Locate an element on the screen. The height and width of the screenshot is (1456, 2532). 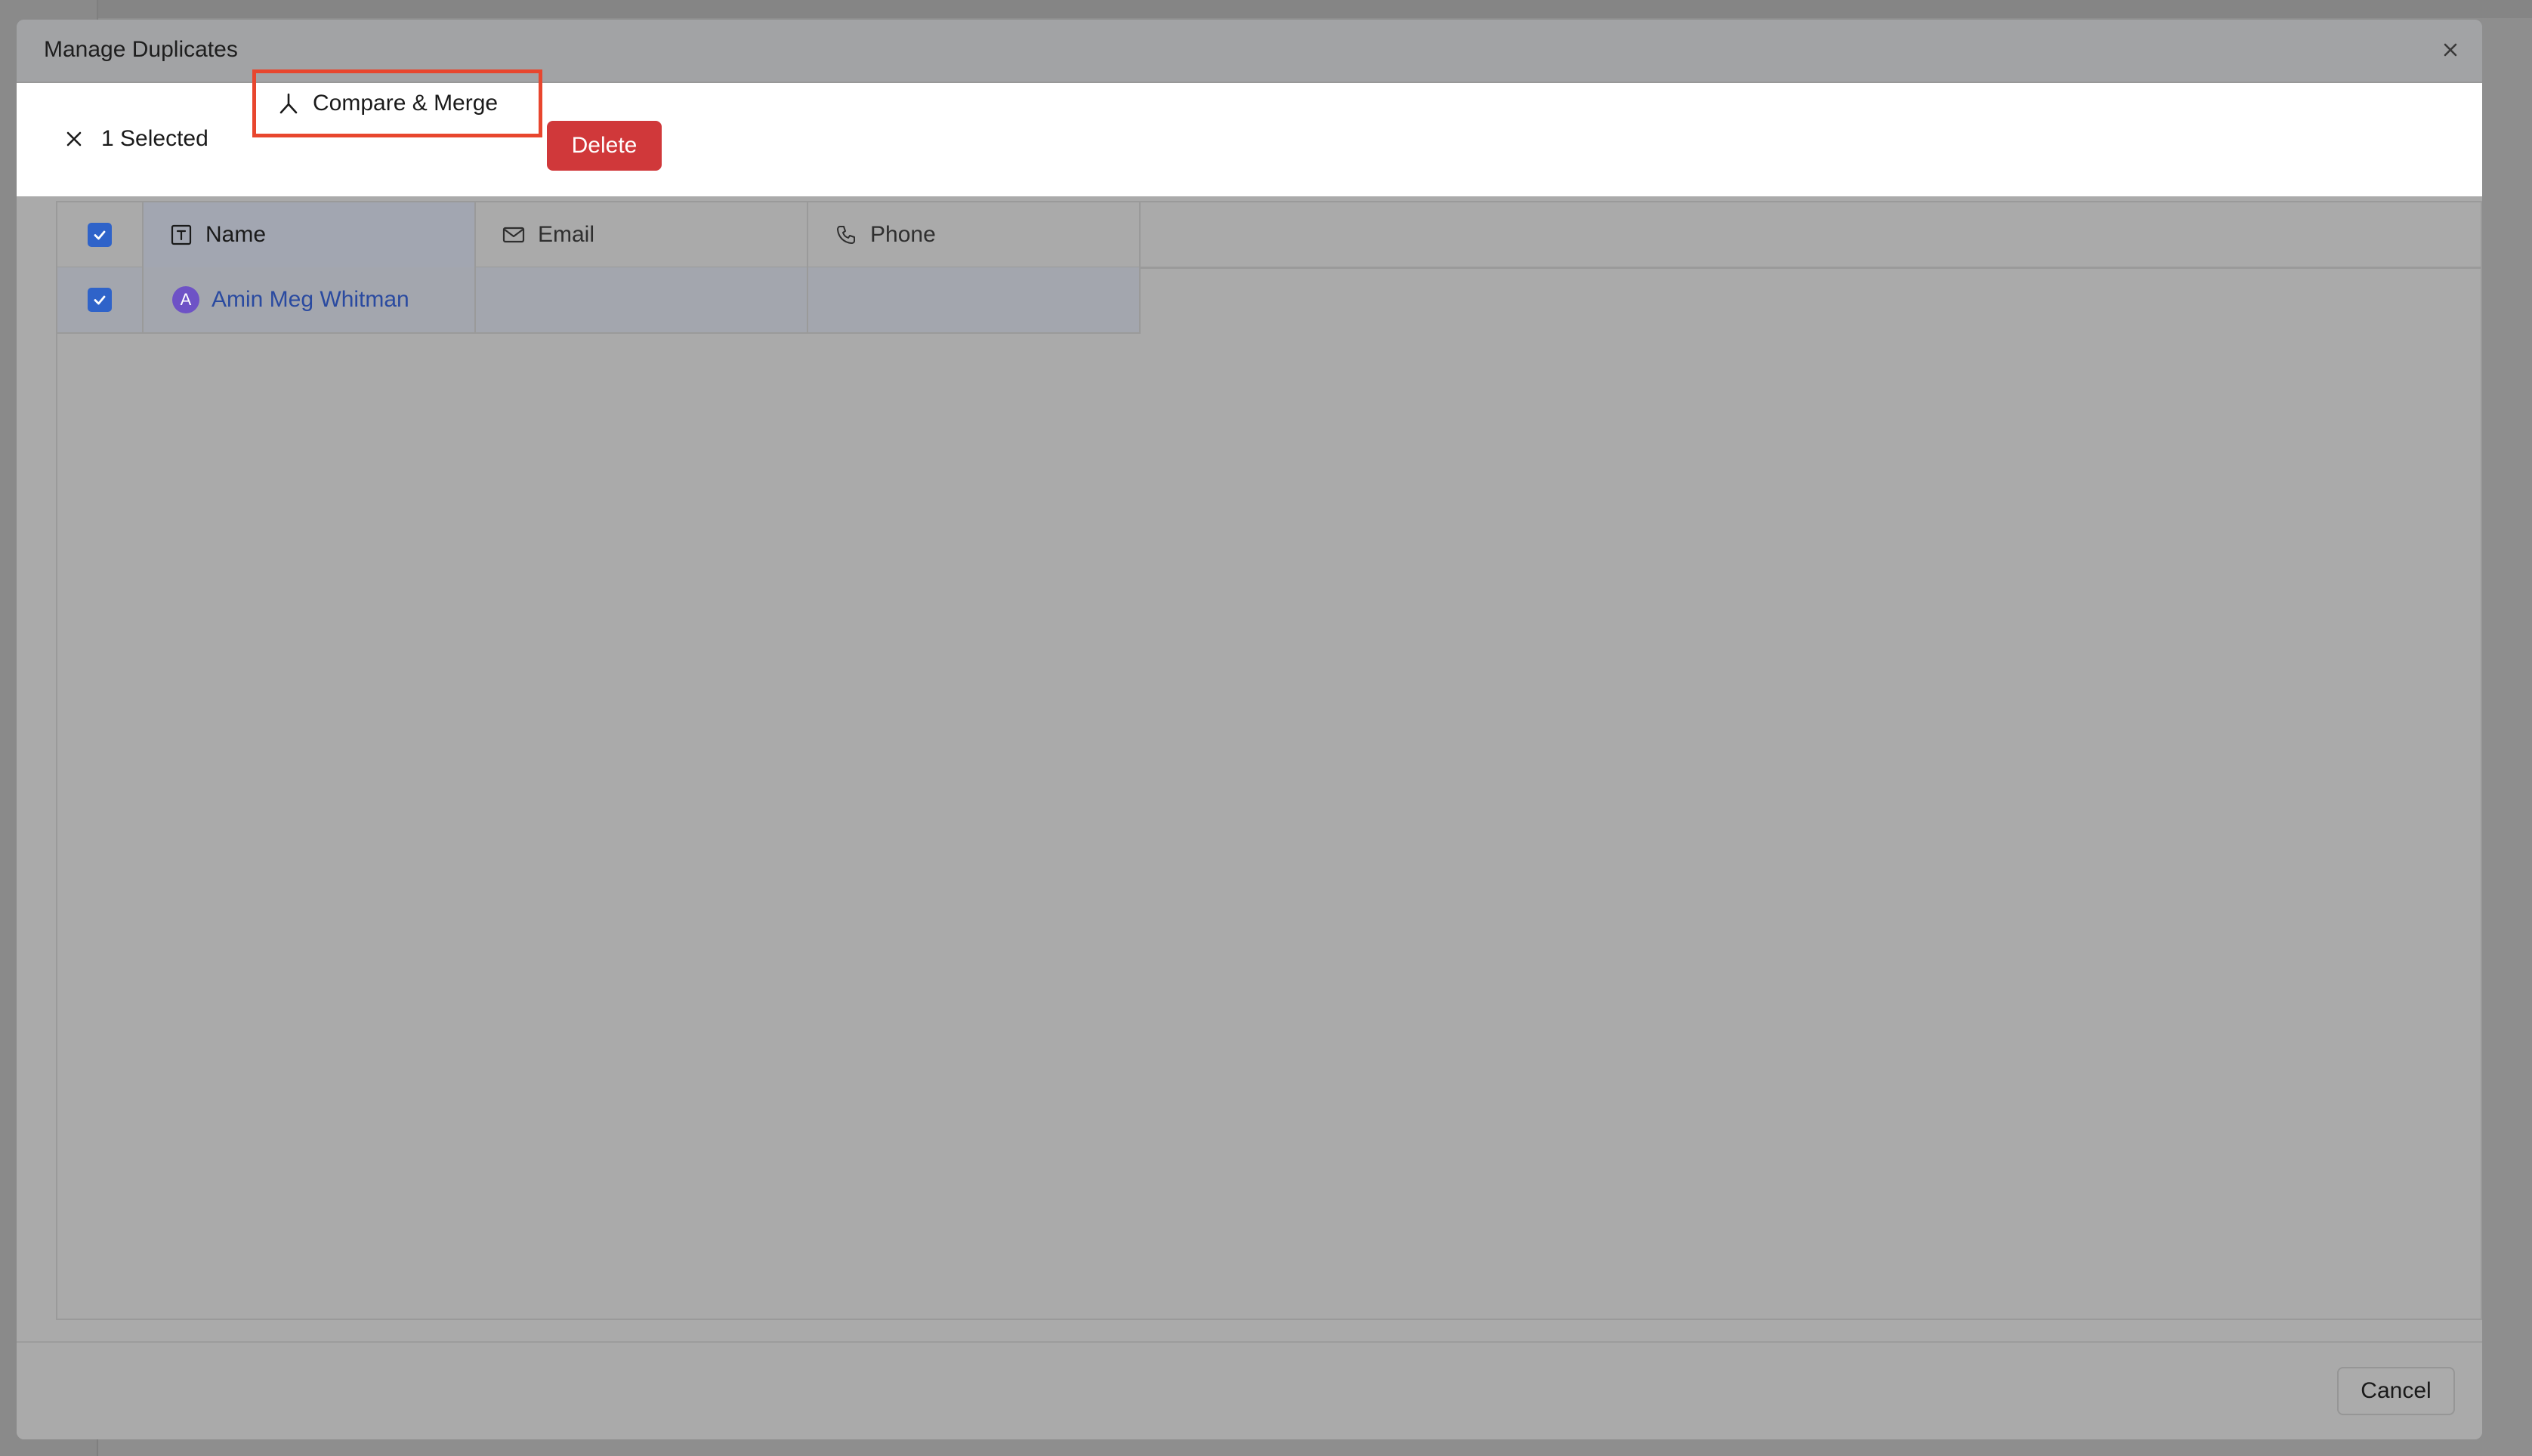
modal-title: Manage Duplicates is located at coordinates (141, 49).